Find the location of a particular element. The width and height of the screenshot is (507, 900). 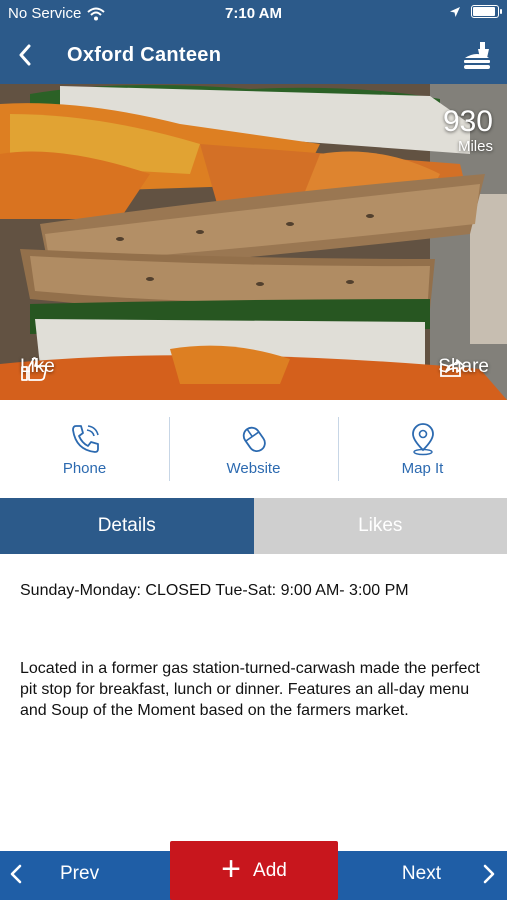

next-button: Next is located at coordinates (448, 874).